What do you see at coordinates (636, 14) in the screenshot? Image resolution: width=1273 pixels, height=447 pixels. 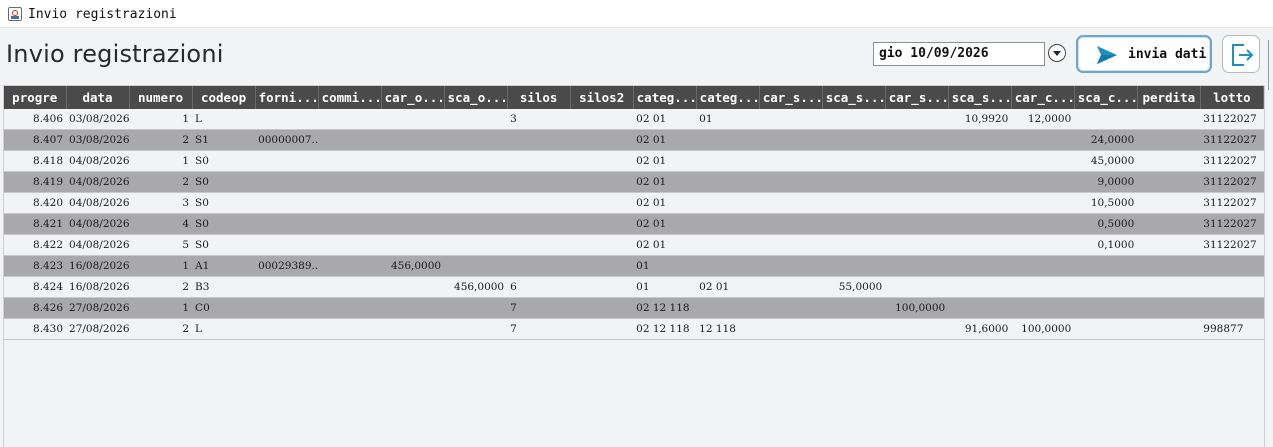 I see `window-titlebar: Invio registrazioni` at bounding box center [636, 14].